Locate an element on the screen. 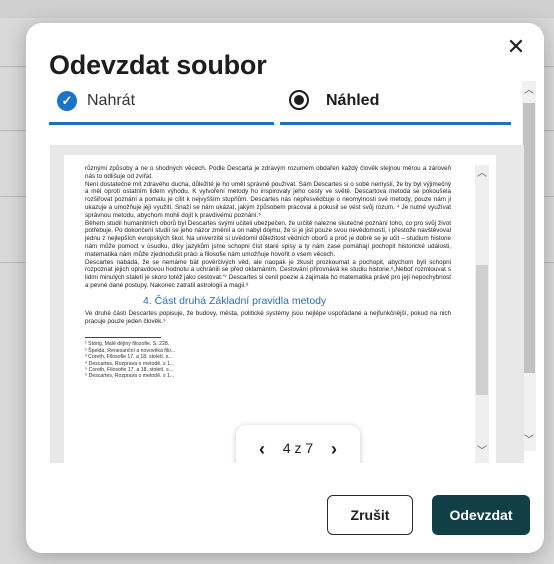  step-preview-label: Náhled is located at coordinates (353, 100).